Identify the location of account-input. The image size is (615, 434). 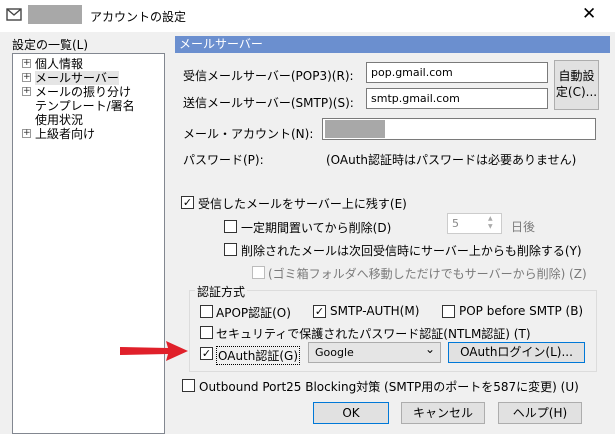
(459, 129).